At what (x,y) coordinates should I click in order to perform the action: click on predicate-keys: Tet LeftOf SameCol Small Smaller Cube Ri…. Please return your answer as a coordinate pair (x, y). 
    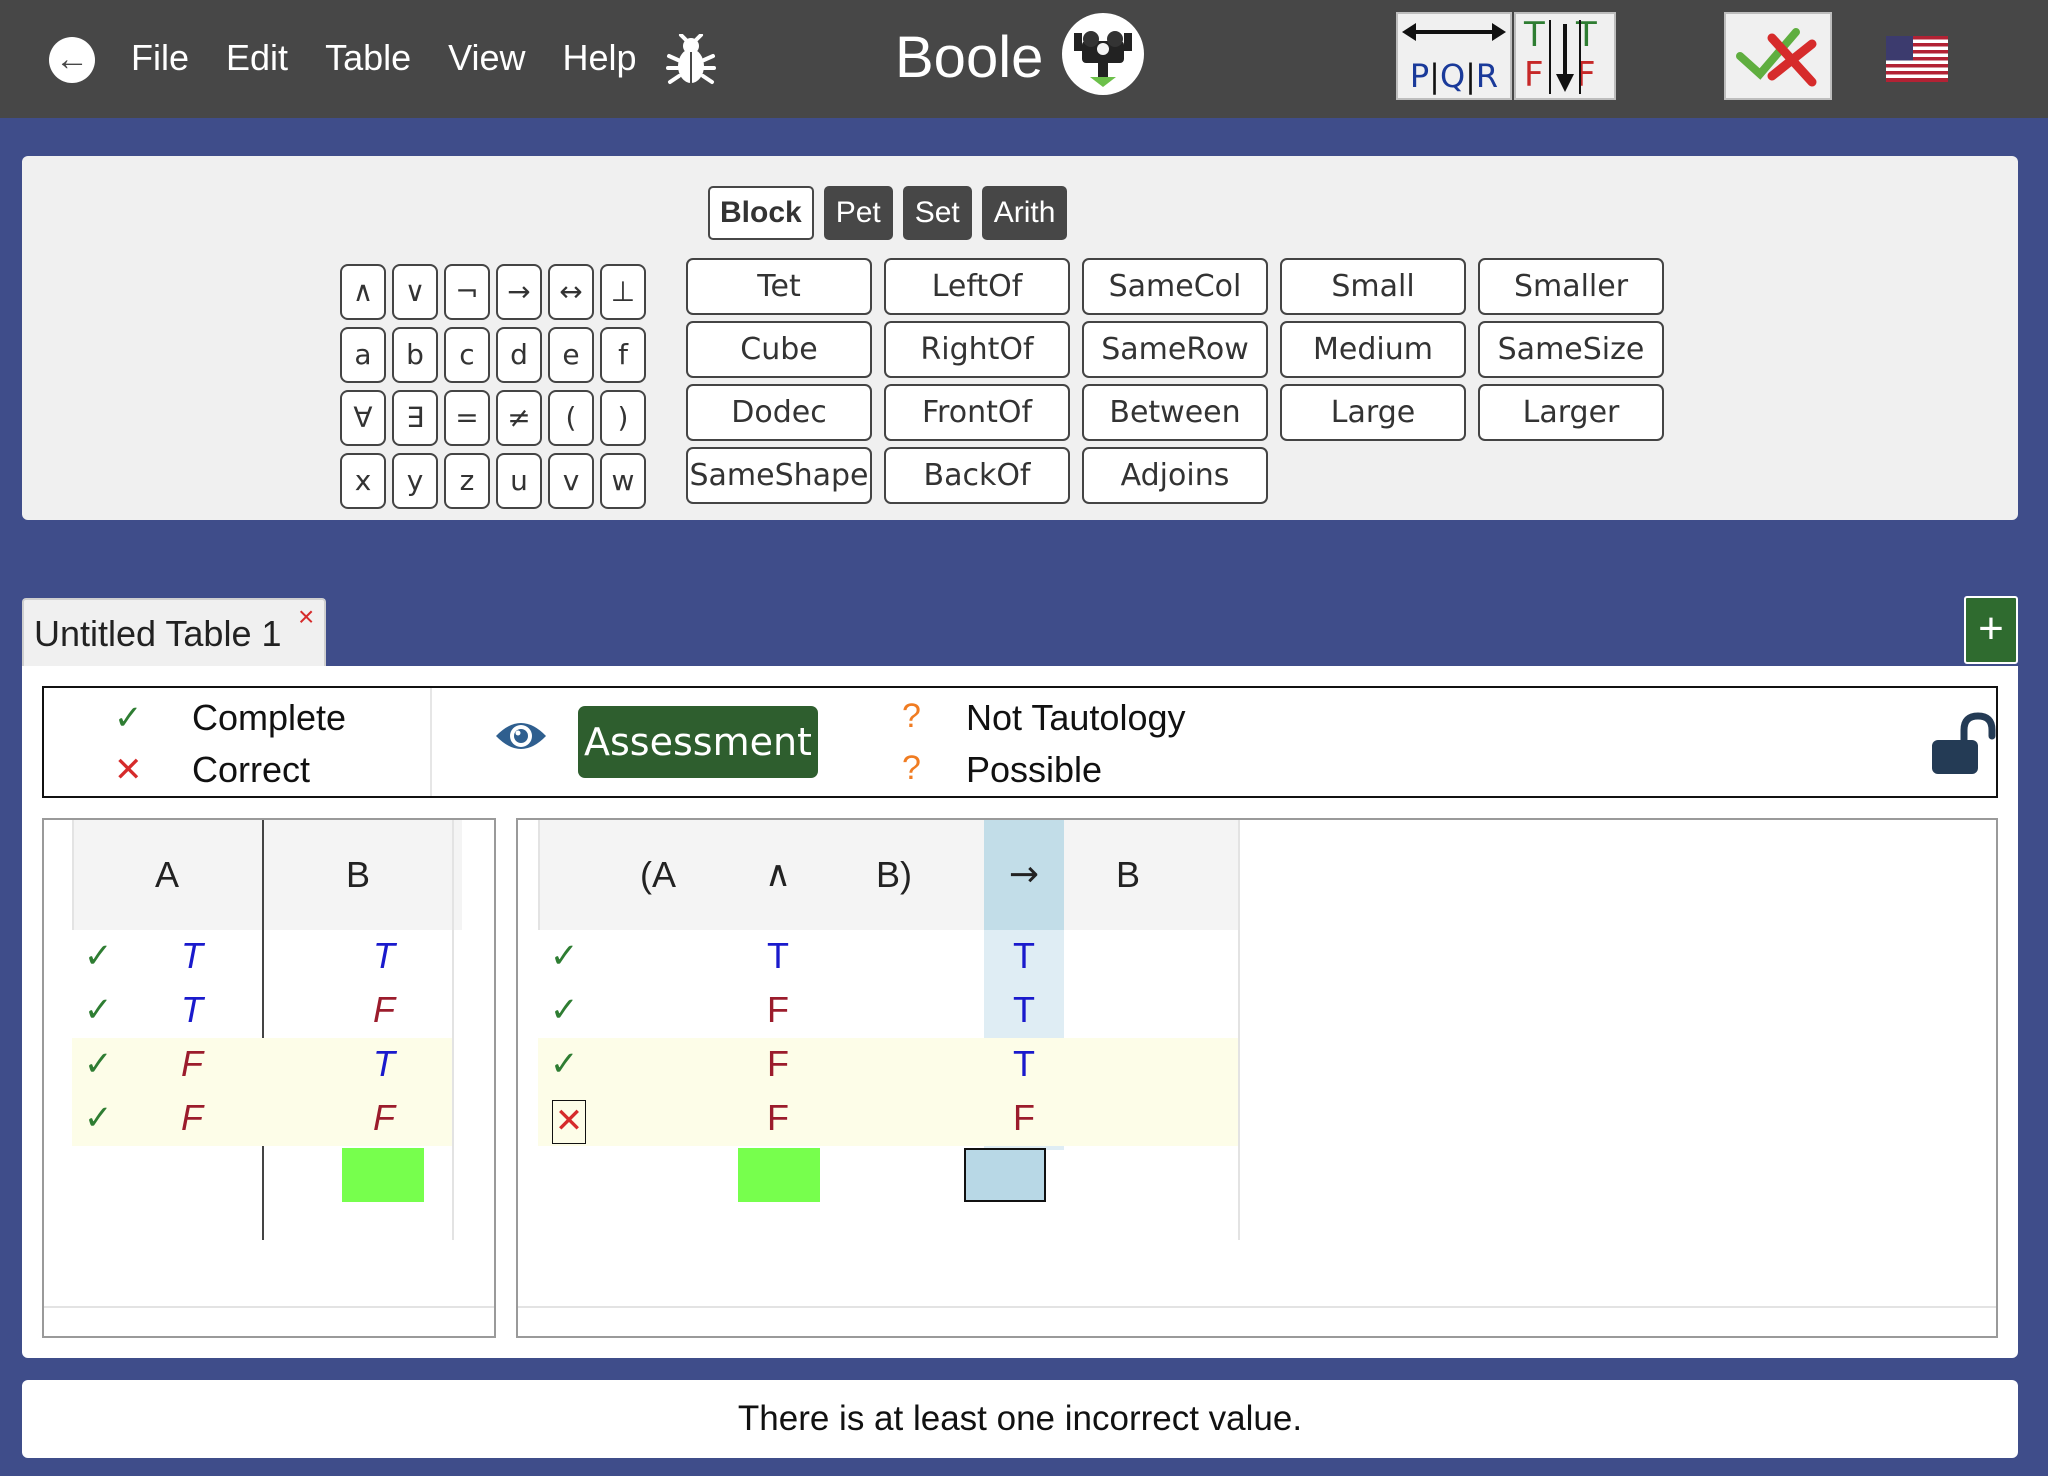
    Looking at the image, I should click on (1175, 381).